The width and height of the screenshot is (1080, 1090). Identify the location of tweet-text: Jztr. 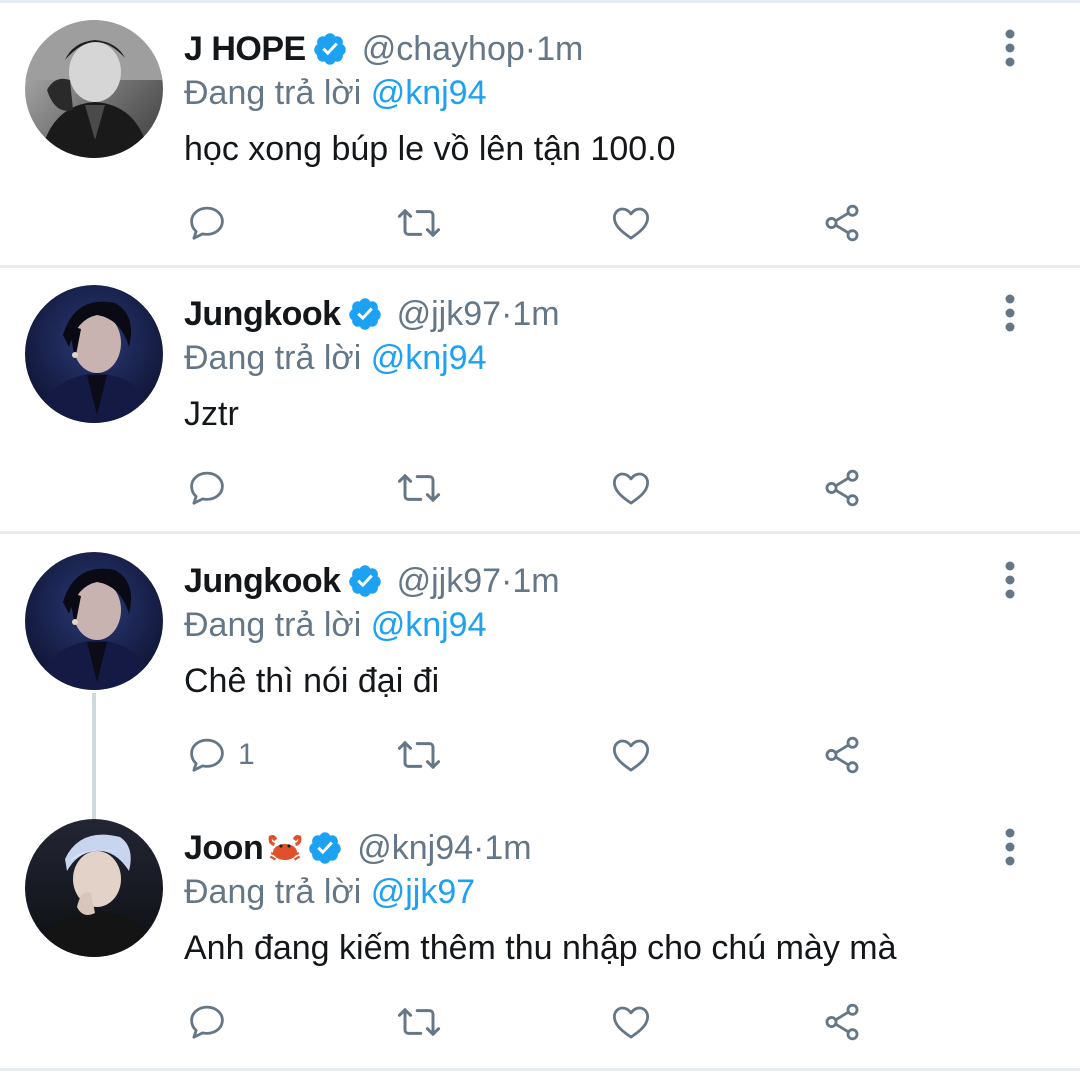
(211, 414).